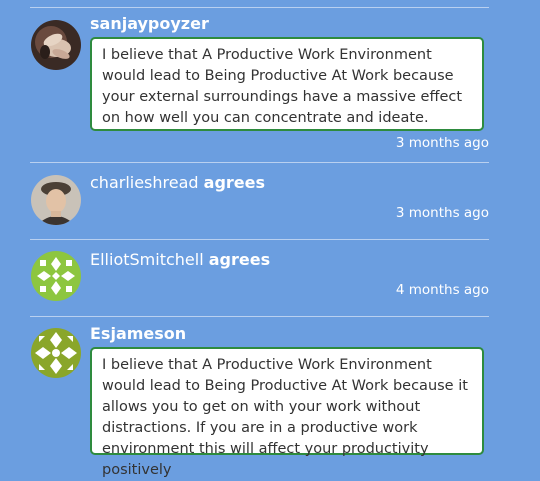 The image size is (540, 481). Describe the element at coordinates (138, 334) in the screenshot. I see `username: Esjameson` at that location.